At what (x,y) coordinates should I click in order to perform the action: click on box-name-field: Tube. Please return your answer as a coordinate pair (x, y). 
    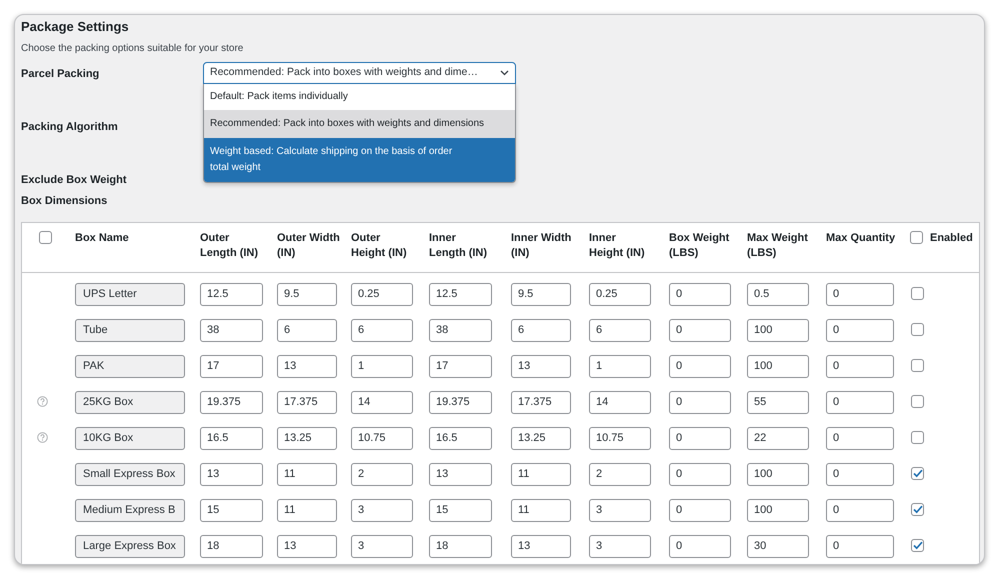
    Looking at the image, I should click on (130, 330).